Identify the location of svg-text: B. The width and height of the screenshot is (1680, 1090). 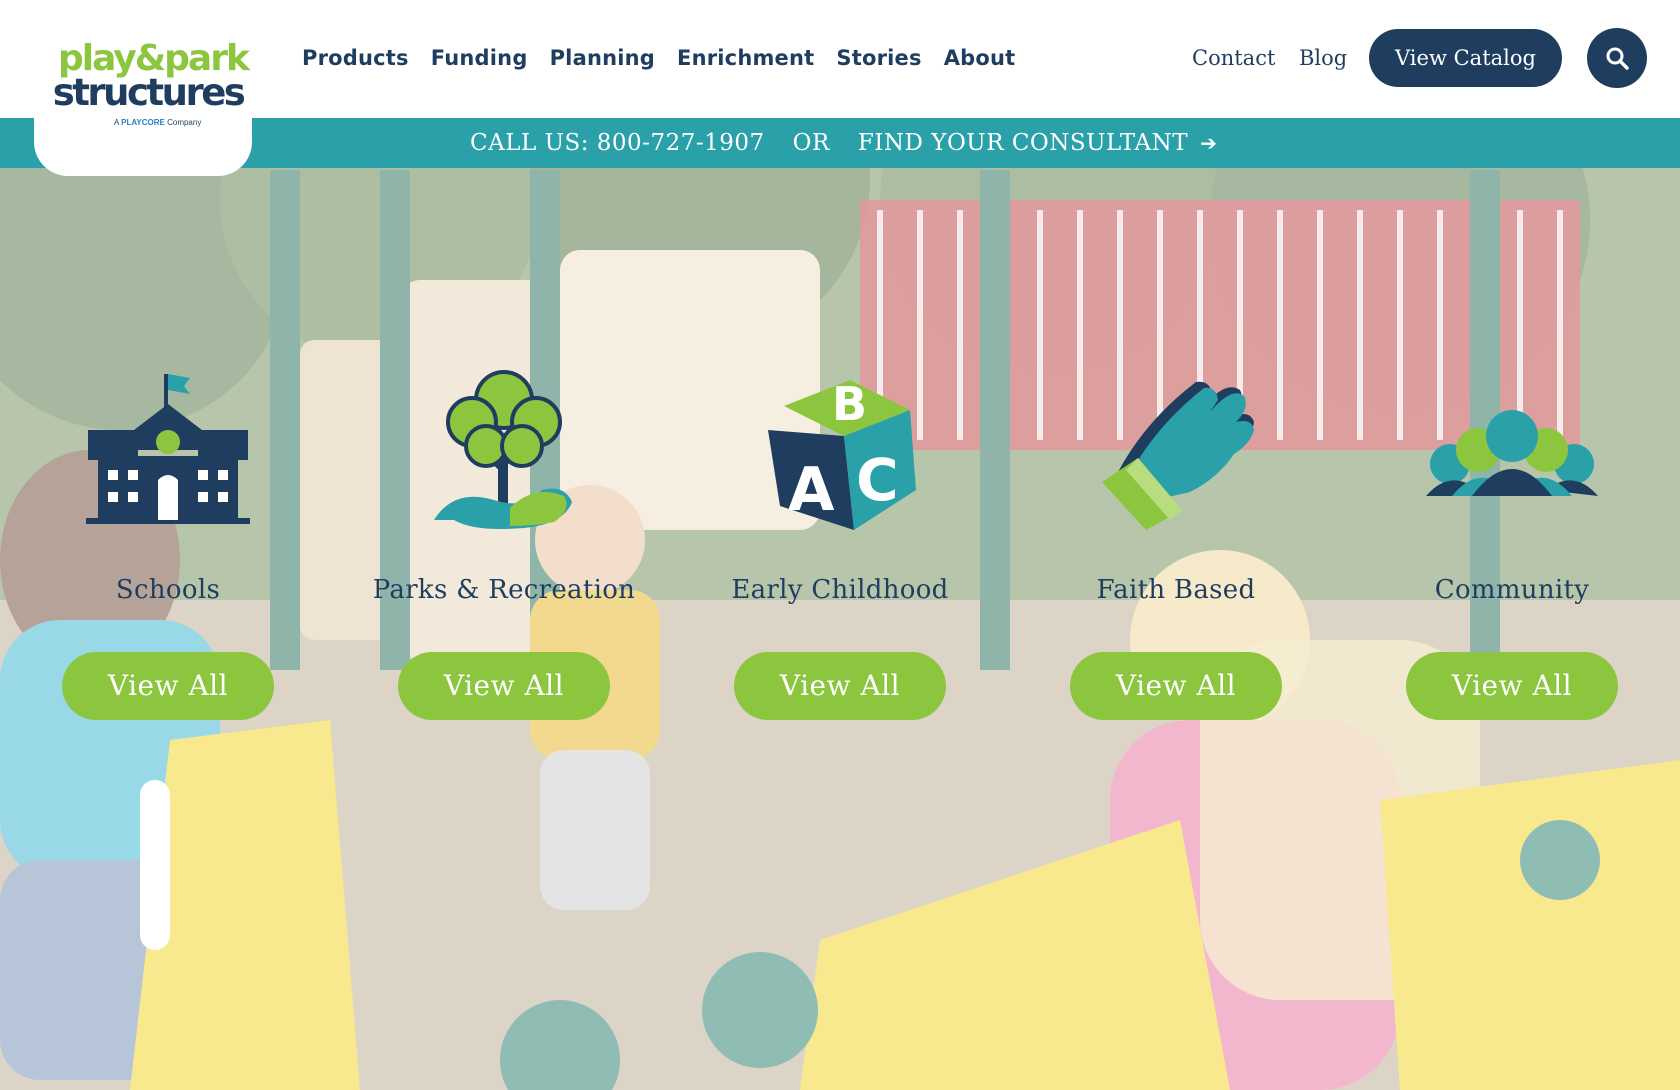
(849, 404).